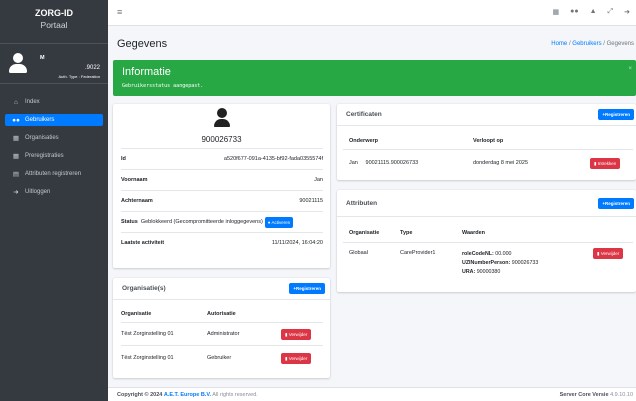  What do you see at coordinates (54, 120) in the screenshot?
I see `sidebar-item-gebruikers: ●● Gebruikers` at bounding box center [54, 120].